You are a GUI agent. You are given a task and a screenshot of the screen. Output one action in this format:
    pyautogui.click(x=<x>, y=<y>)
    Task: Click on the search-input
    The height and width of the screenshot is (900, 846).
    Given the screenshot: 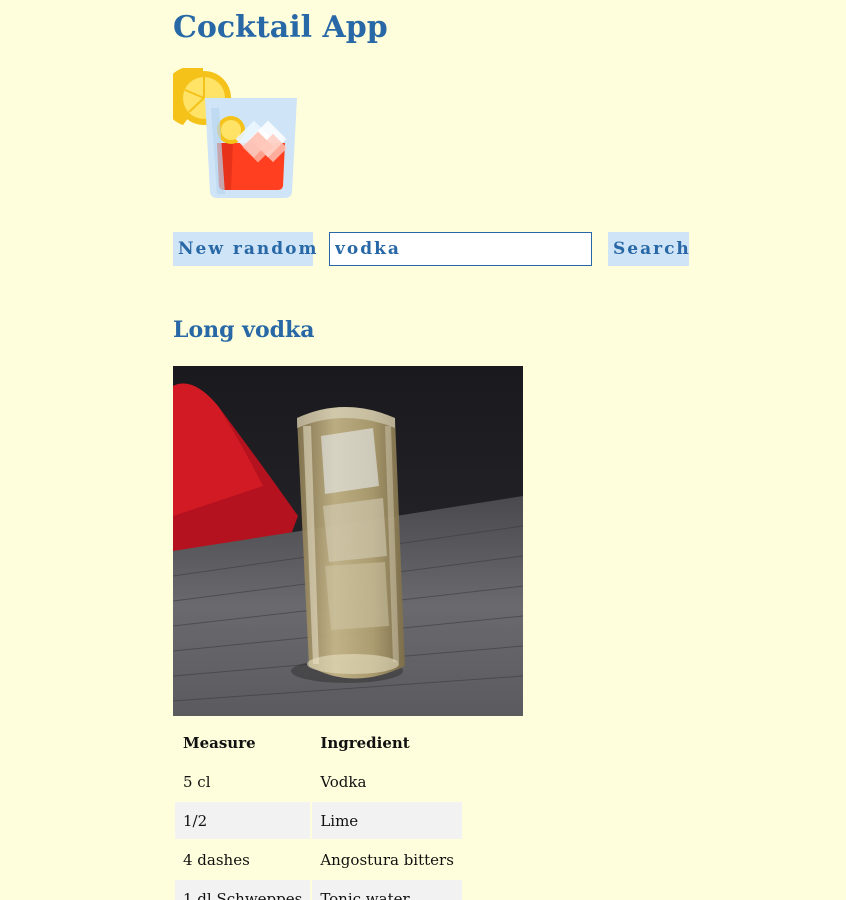 What is the action you would take?
    pyautogui.click(x=460, y=249)
    